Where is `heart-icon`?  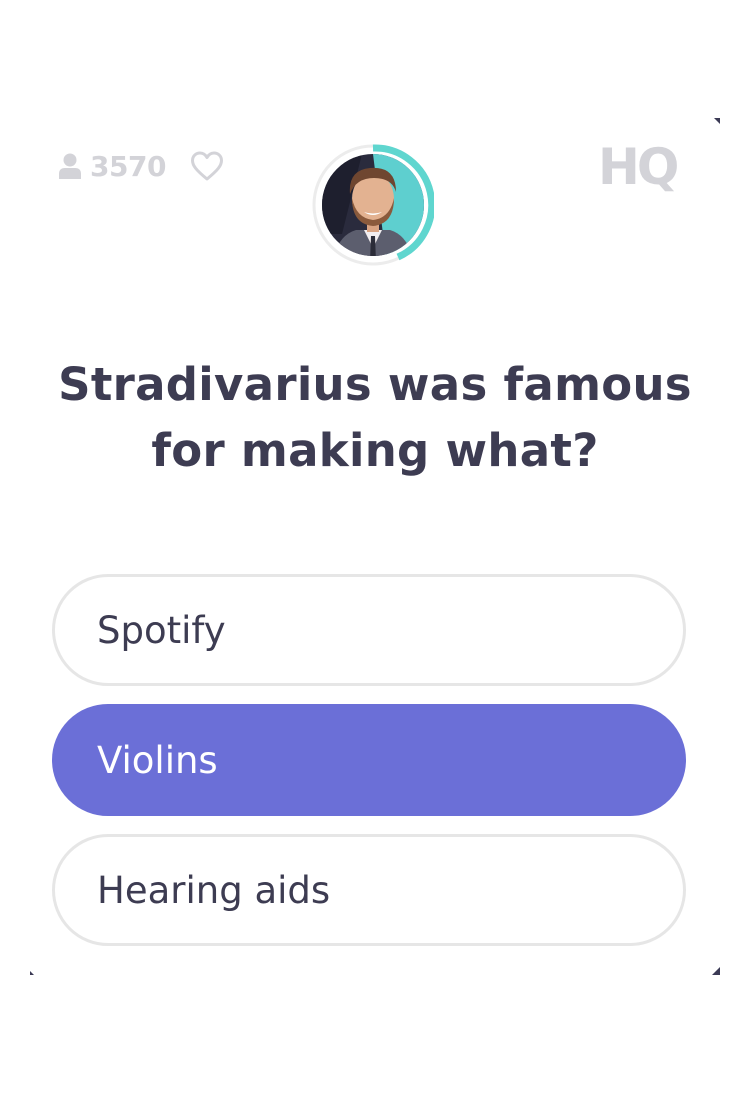 heart-icon is located at coordinates (207, 166).